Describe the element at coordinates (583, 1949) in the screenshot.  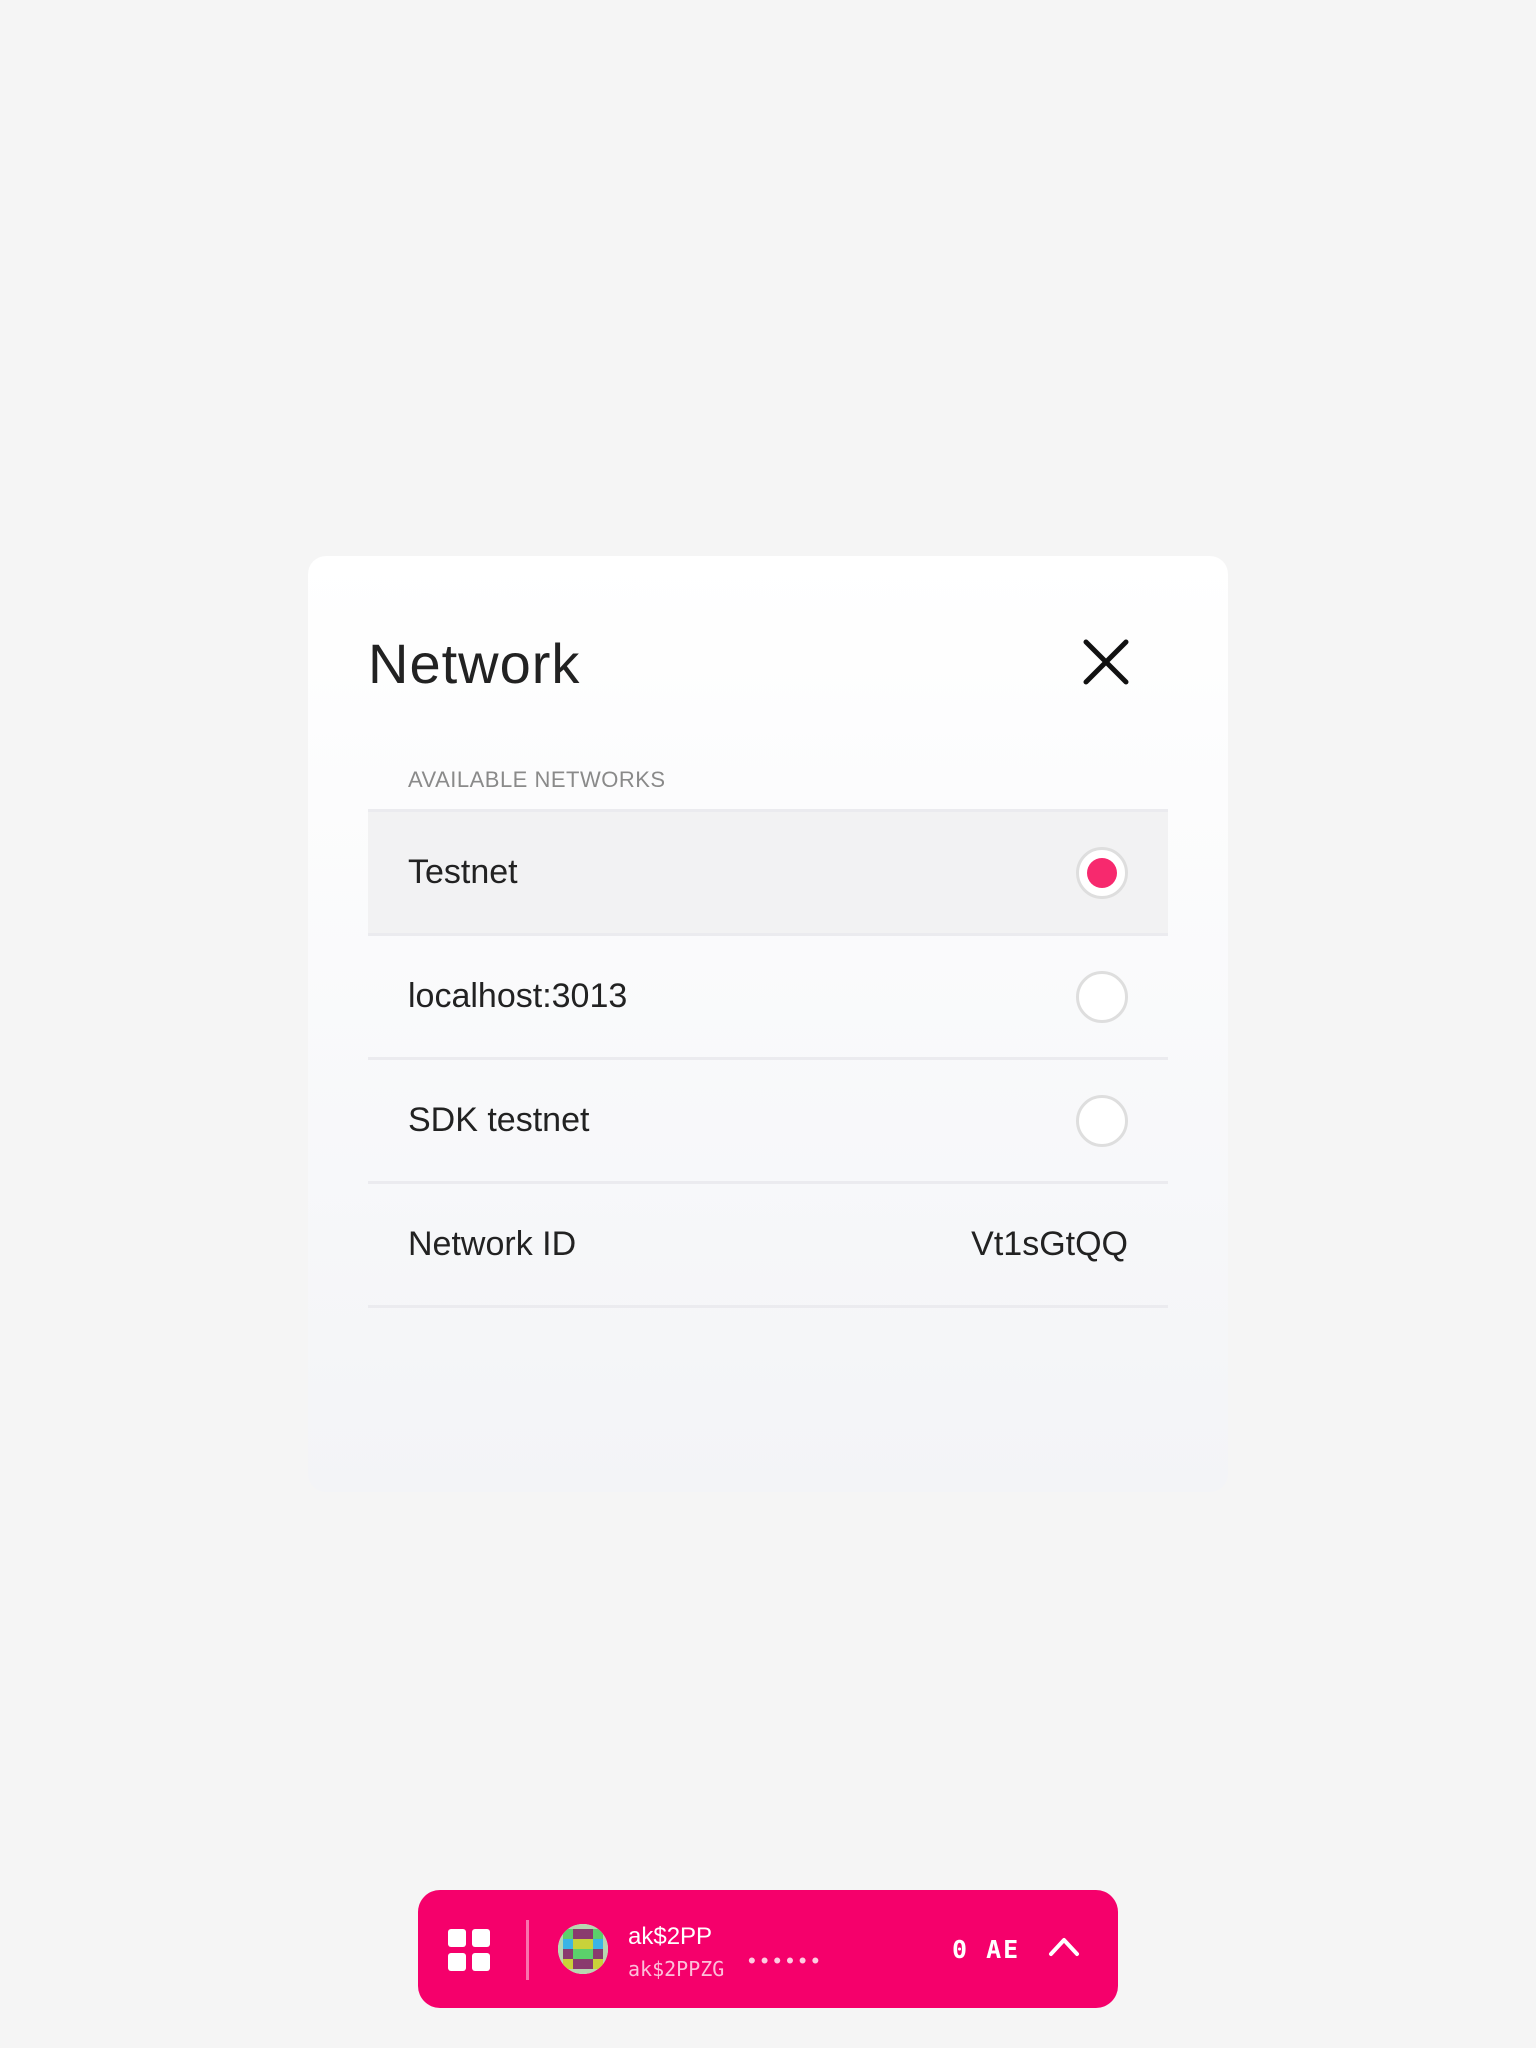
I see `identicon-avatar` at that location.